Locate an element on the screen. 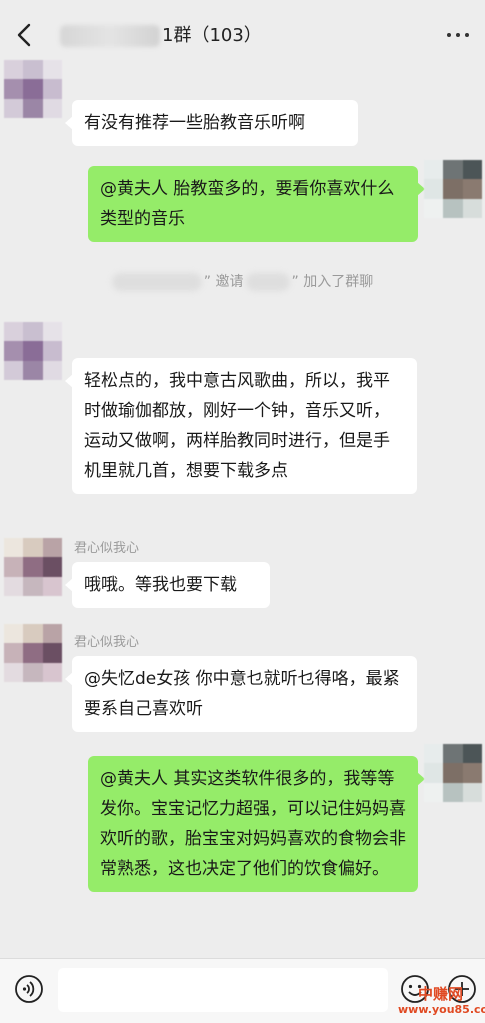 This screenshot has width=485, height=1023. voice-icon is located at coordinates (29, 989).